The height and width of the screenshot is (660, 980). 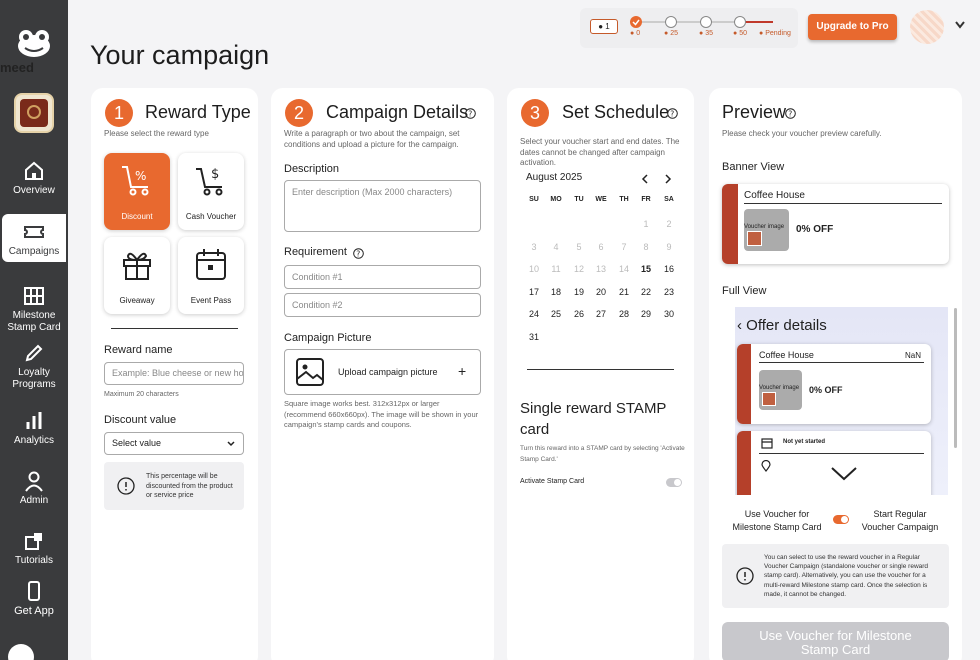 What do you see at coordinates (646, 314) in the screenshot?
I see `calendar-day: 29` at bounding box center [646, 314].